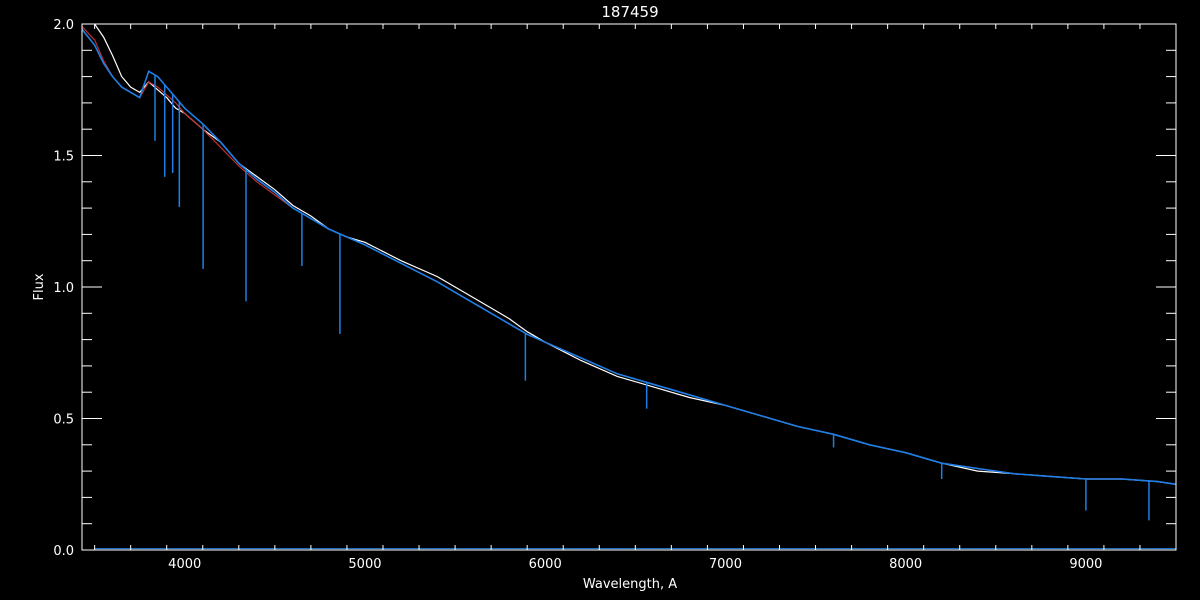  What do you see at coordinates (184, 564) in the screenshot?
I see `x-tick-label: 4000` at bounding box center [184, 564].